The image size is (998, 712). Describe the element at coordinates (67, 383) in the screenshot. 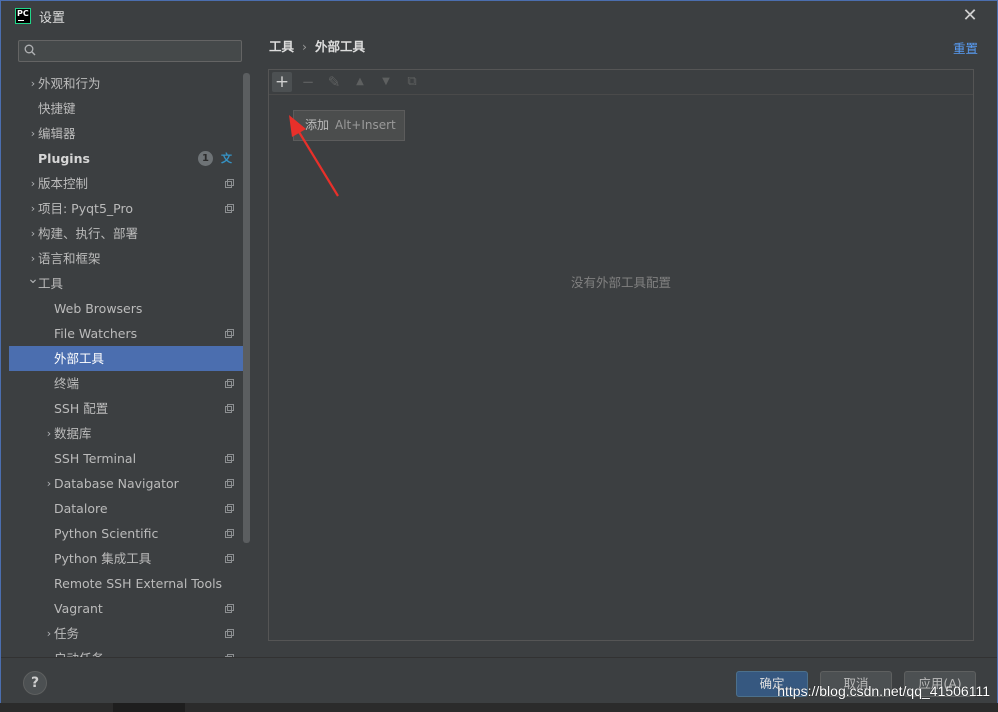

I see `sidebar-item-label: 终端` at that location.